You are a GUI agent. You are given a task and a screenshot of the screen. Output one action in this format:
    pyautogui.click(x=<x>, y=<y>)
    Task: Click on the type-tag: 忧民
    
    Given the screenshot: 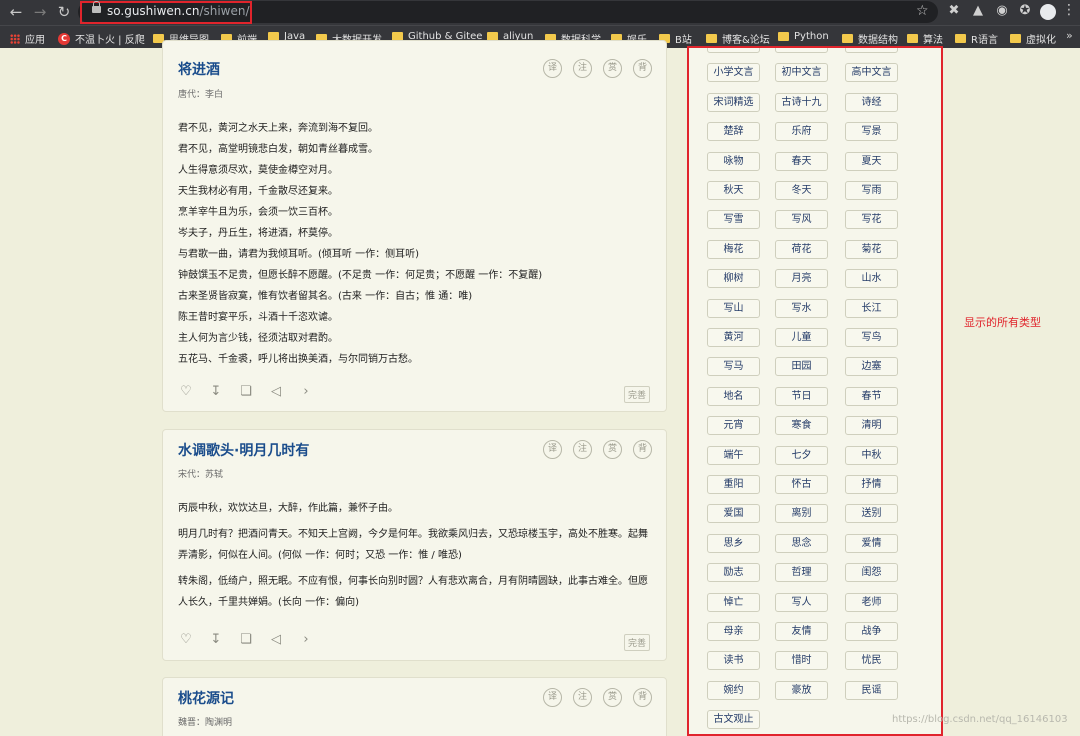 What is the action you would take?
    pyautogui.click(x=871, y=661)
    